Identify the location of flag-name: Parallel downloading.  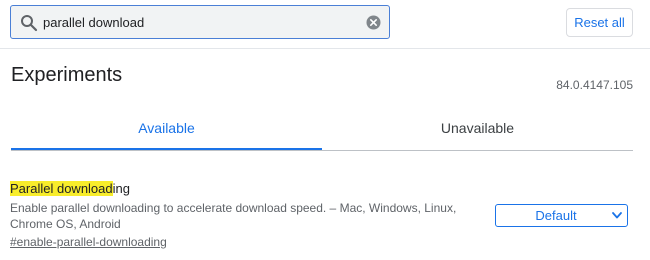
(250, 189).